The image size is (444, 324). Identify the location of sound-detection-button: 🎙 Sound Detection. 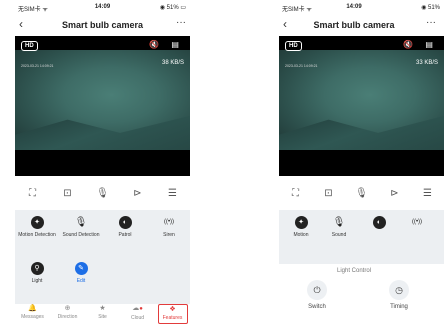
(81, 227).